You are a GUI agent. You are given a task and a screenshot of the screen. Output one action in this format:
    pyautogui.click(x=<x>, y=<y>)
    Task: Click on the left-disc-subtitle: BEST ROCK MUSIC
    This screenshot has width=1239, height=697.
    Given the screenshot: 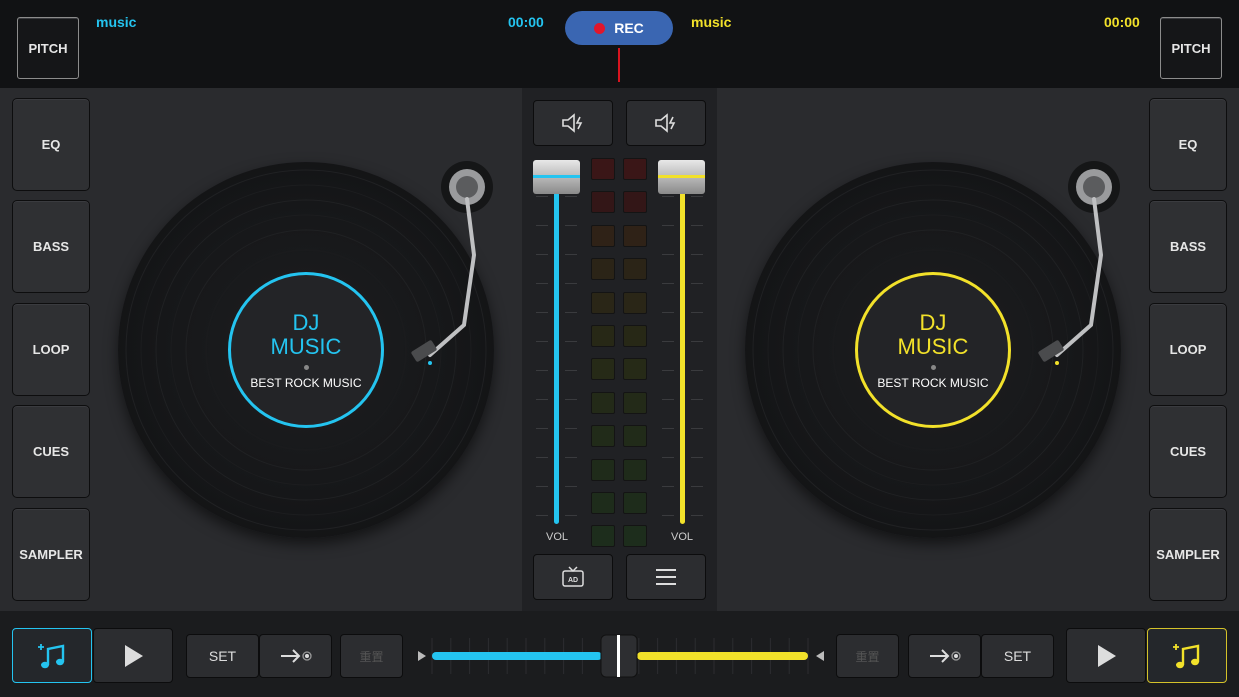 What is the action you would take?
    pyautogui.click(x=306, y=382)
    